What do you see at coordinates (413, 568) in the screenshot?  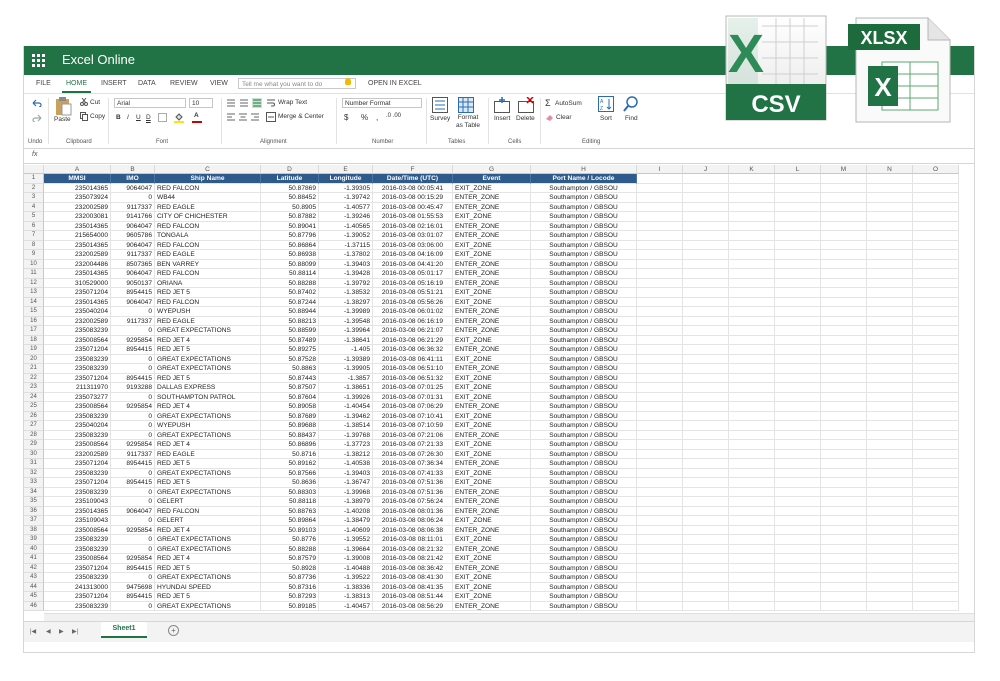 I see `table-cell: 2016-03-08 08:36:42` at bounding box center [413, 568].